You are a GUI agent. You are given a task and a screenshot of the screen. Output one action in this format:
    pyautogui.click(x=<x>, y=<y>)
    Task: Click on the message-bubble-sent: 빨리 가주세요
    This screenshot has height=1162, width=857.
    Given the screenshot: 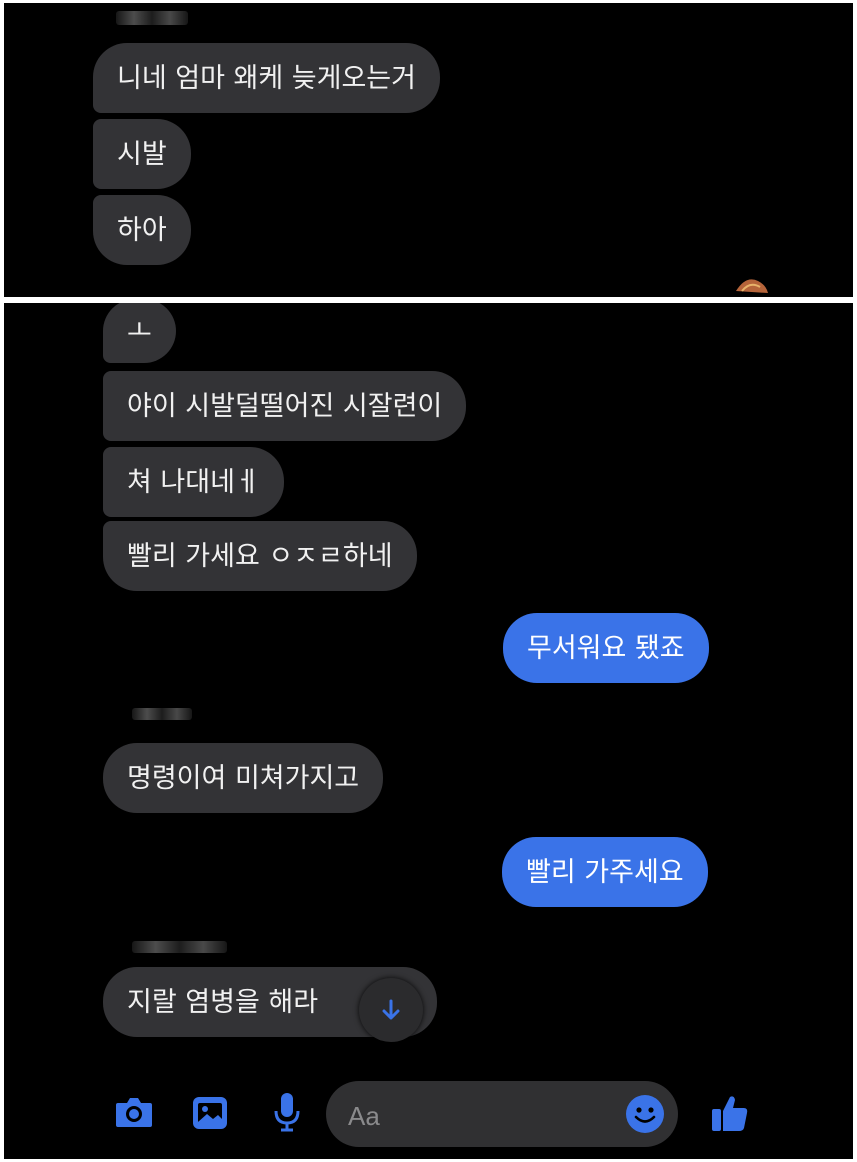 What is the action you would take?
    pyautogui.click(x=605, y=872)
    